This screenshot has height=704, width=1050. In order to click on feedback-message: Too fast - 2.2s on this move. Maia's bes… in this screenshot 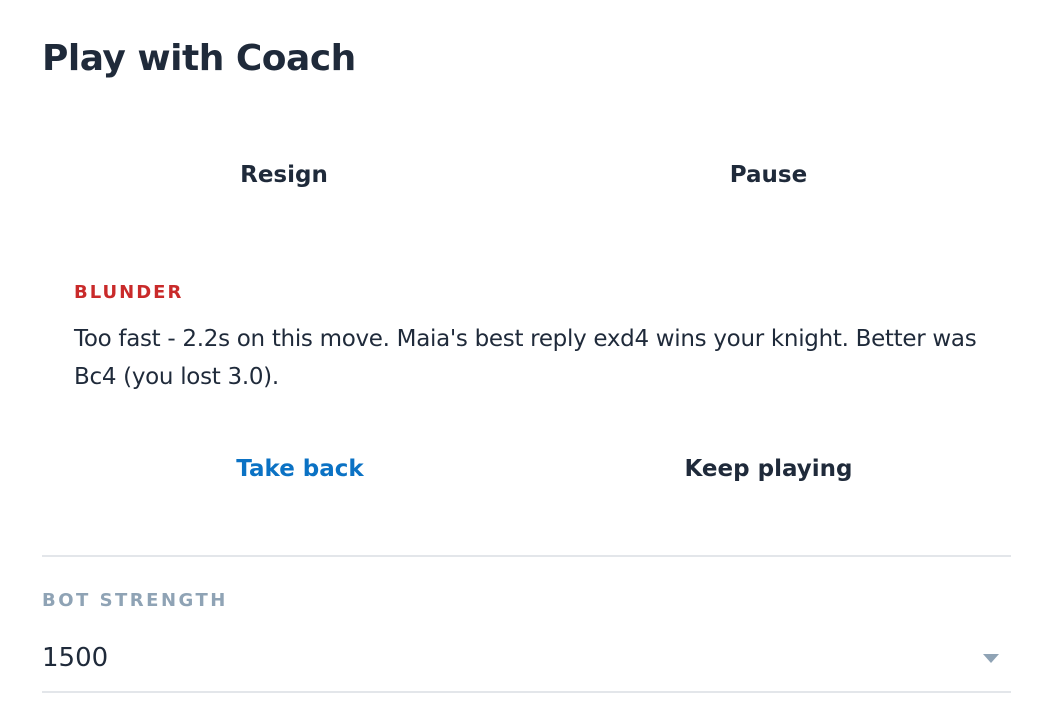, I will do `click(525, 358)`.